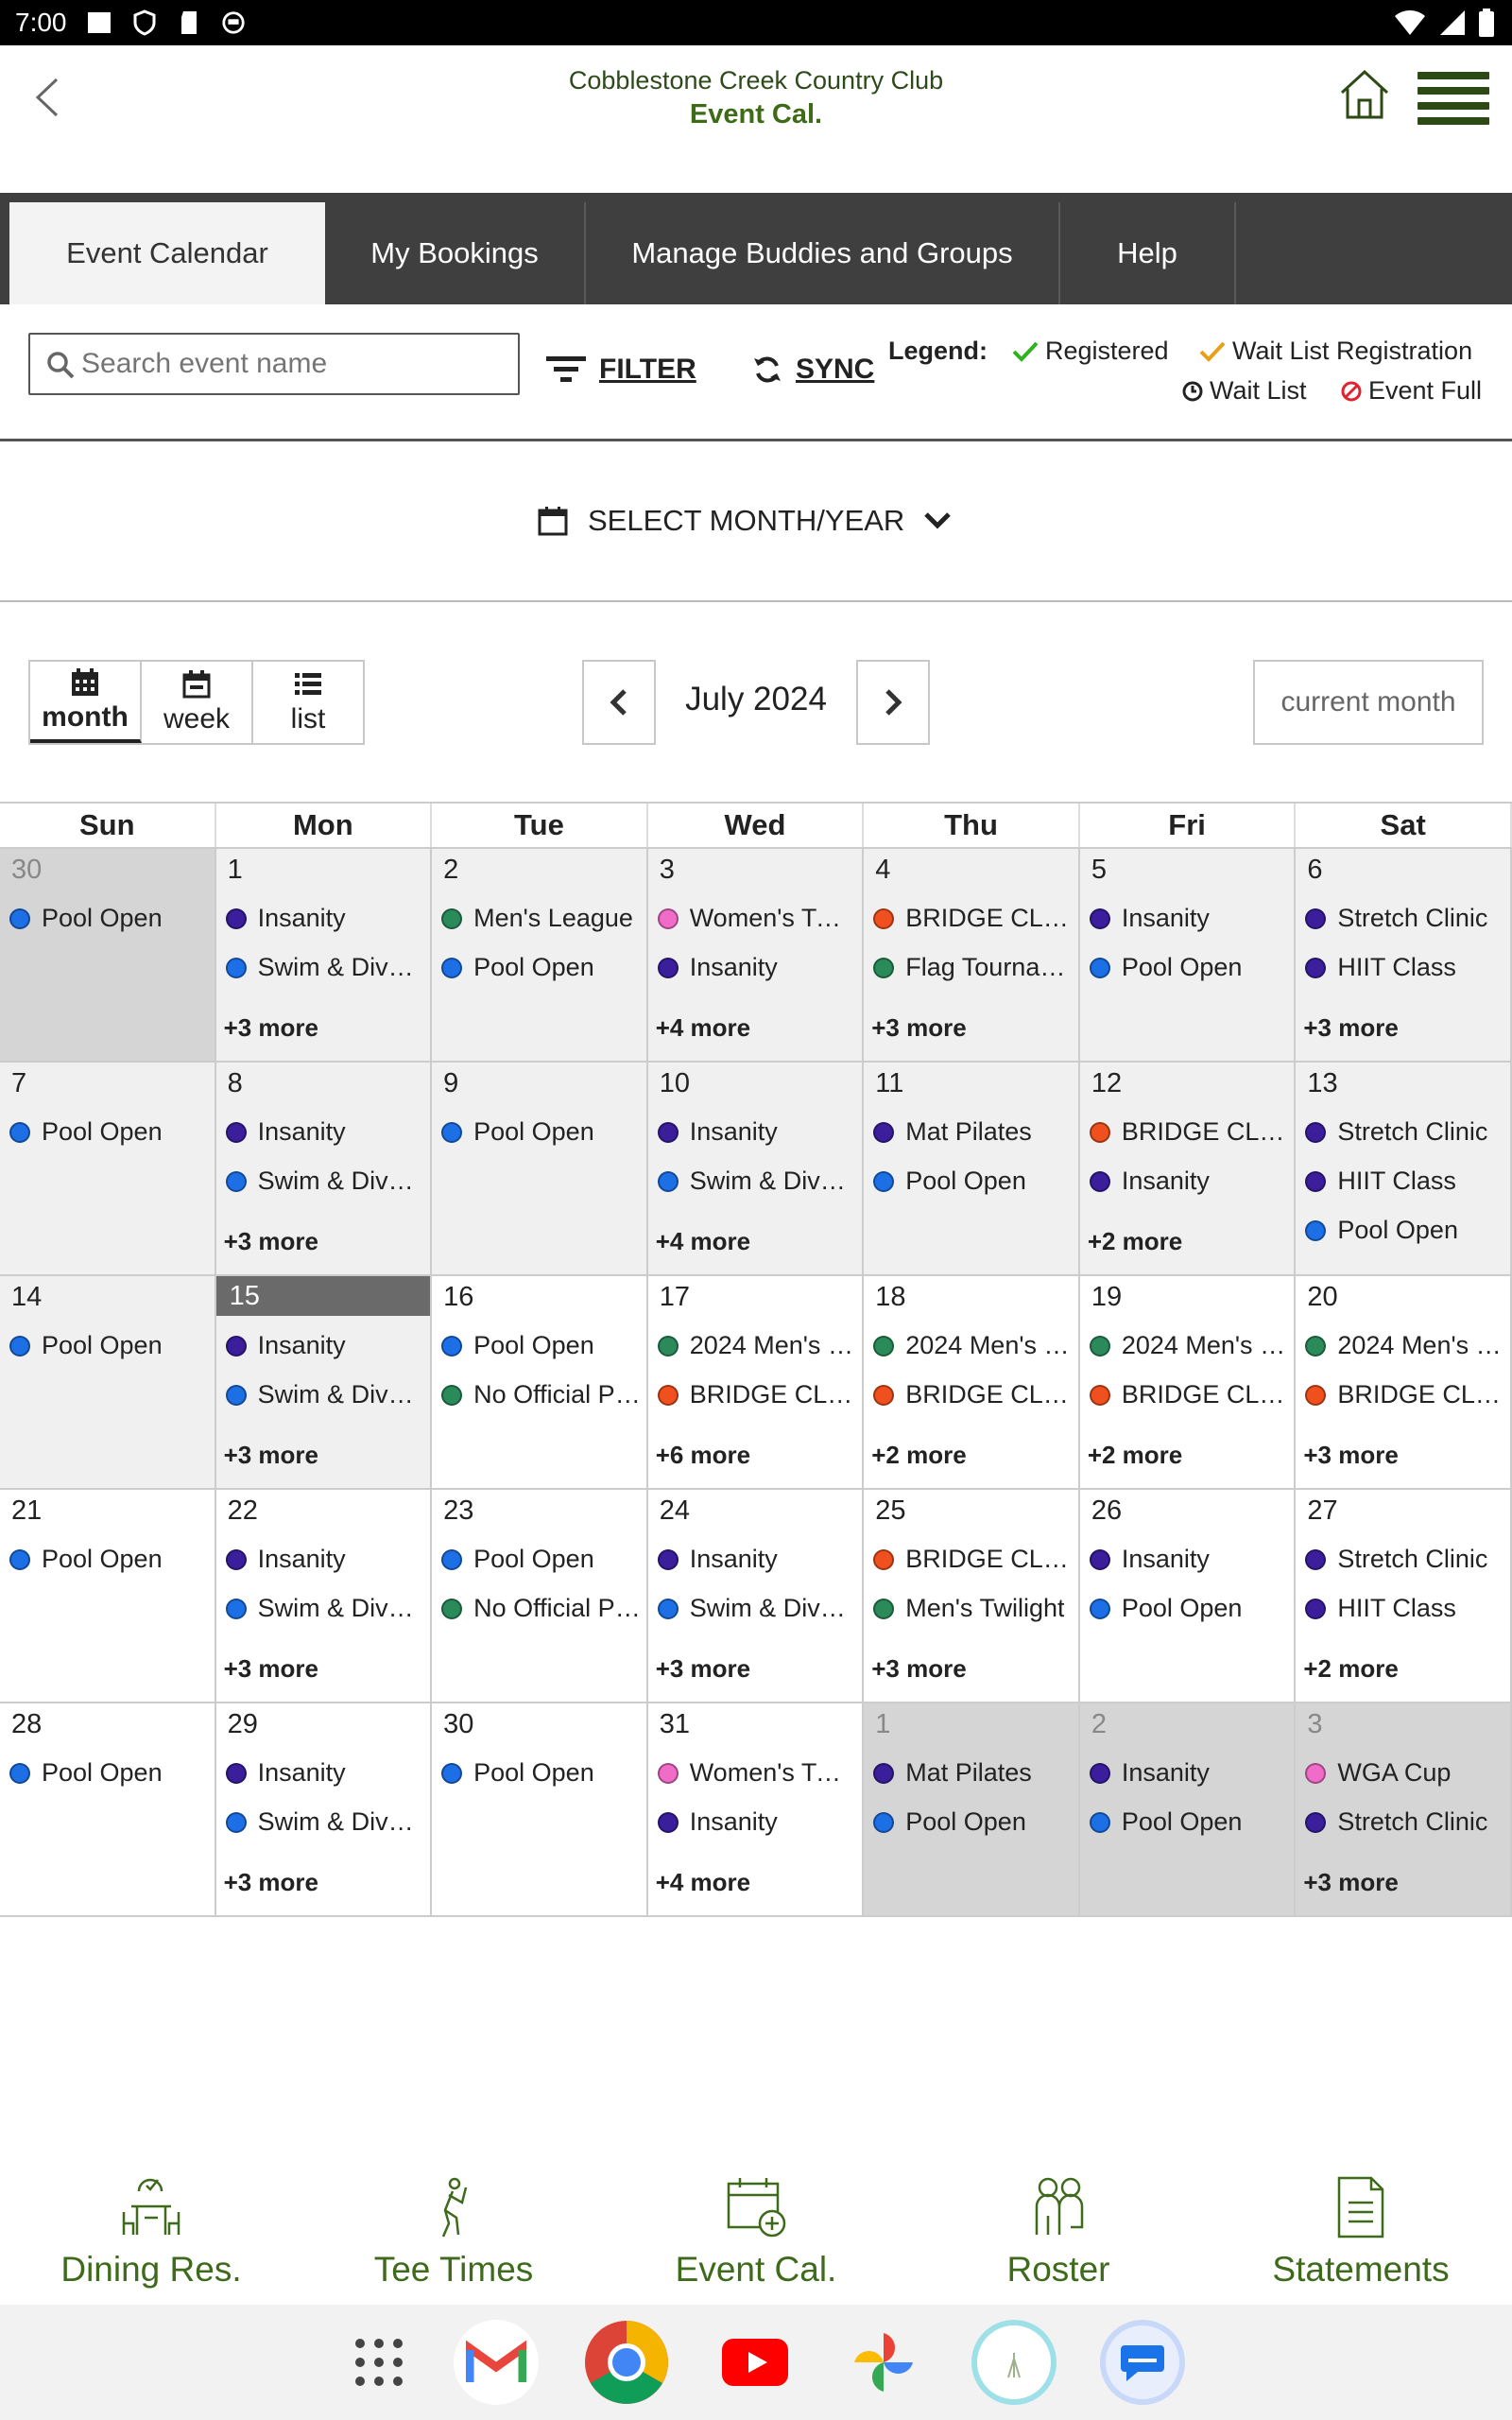  What do you see at coordinates (1405, 1773) in the screenshot?
I see `calendar-event: WGA Cup` at bounding box center [1405, 1773].